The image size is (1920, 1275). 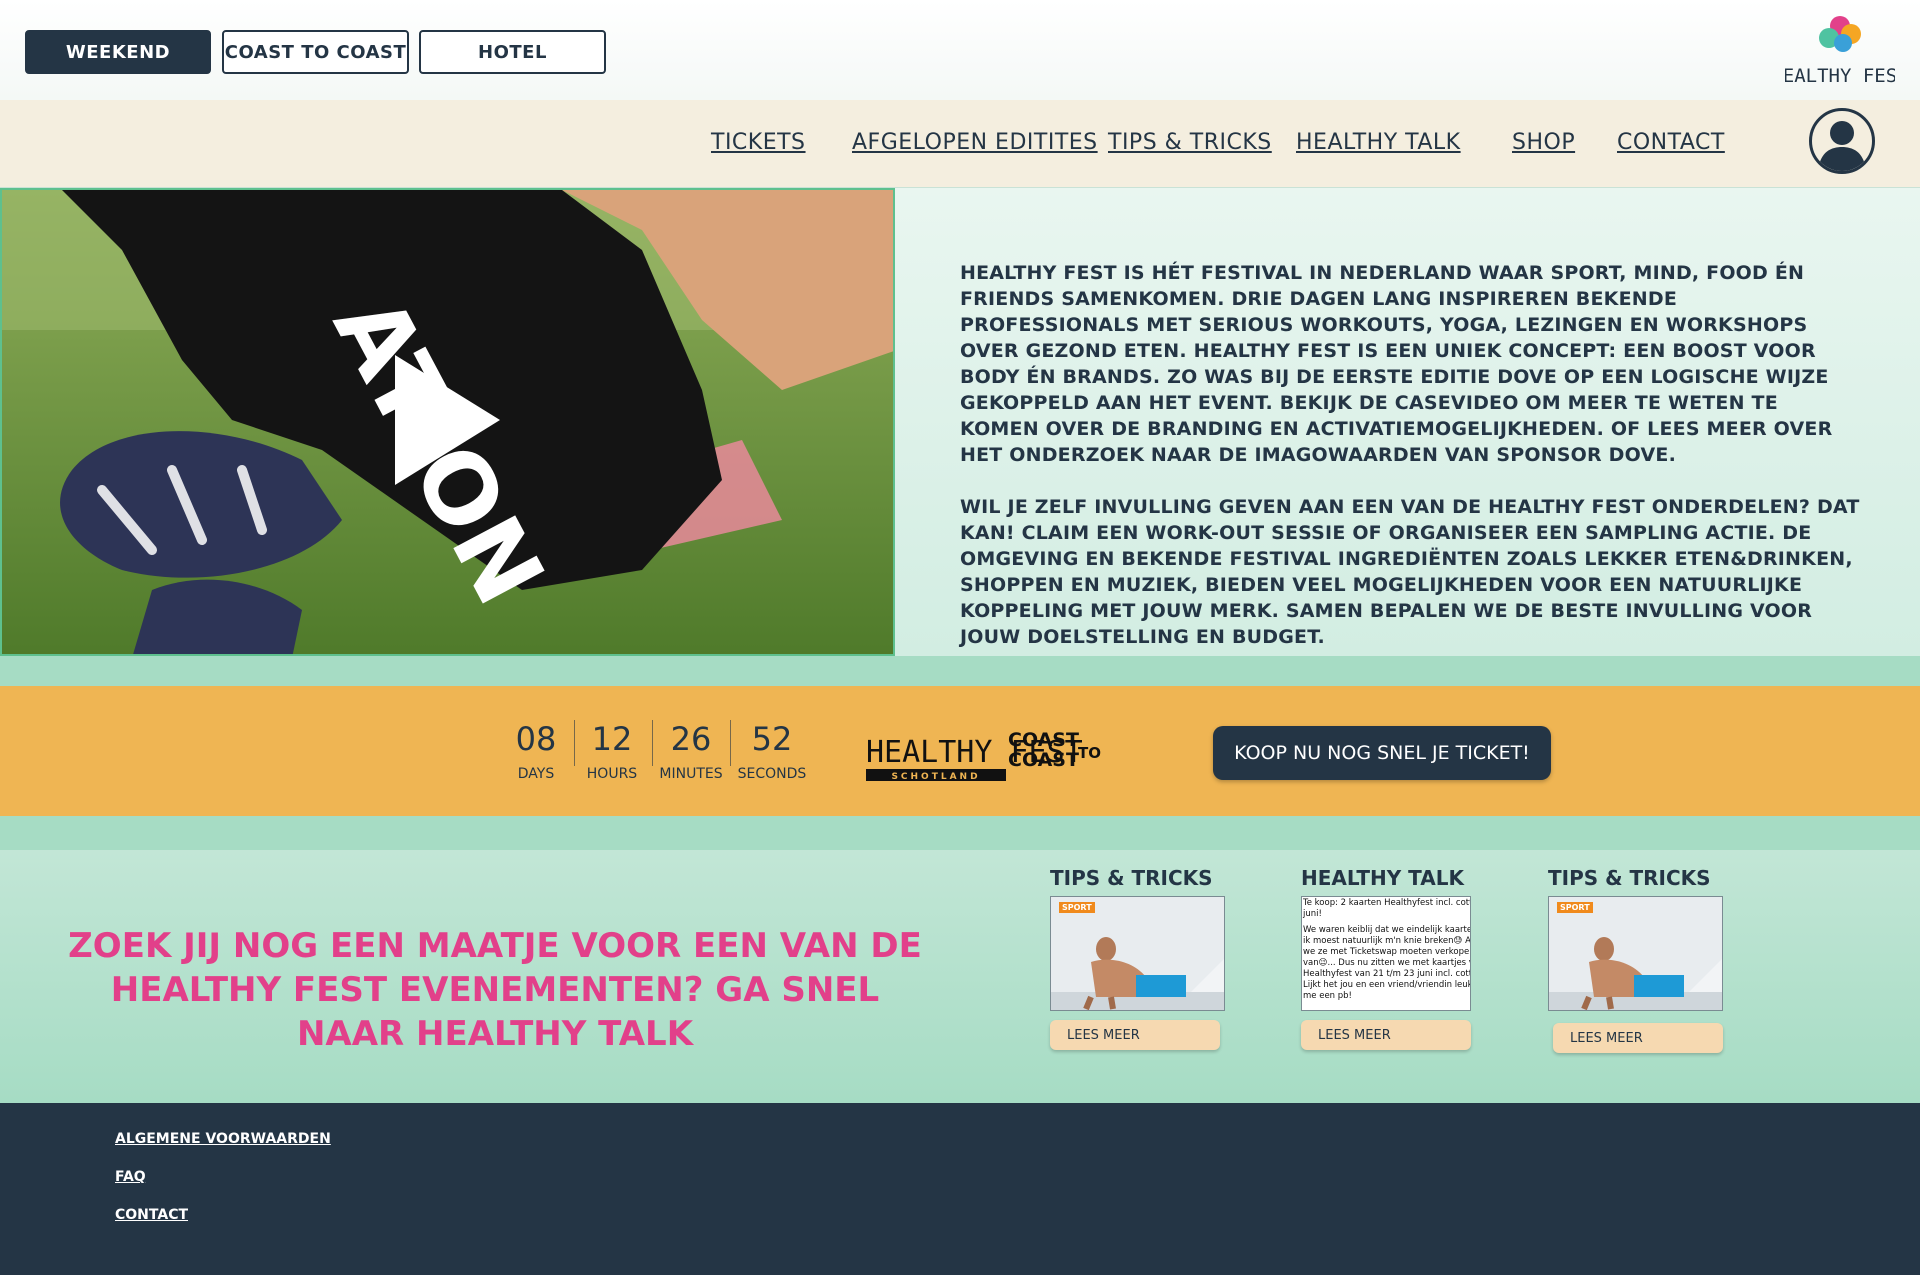 What do you see at coordinates (975, 142) in the screenshot?
I see `nav-afgelopen-edities: Afgelopen editites` at bounding box center [975, 142].